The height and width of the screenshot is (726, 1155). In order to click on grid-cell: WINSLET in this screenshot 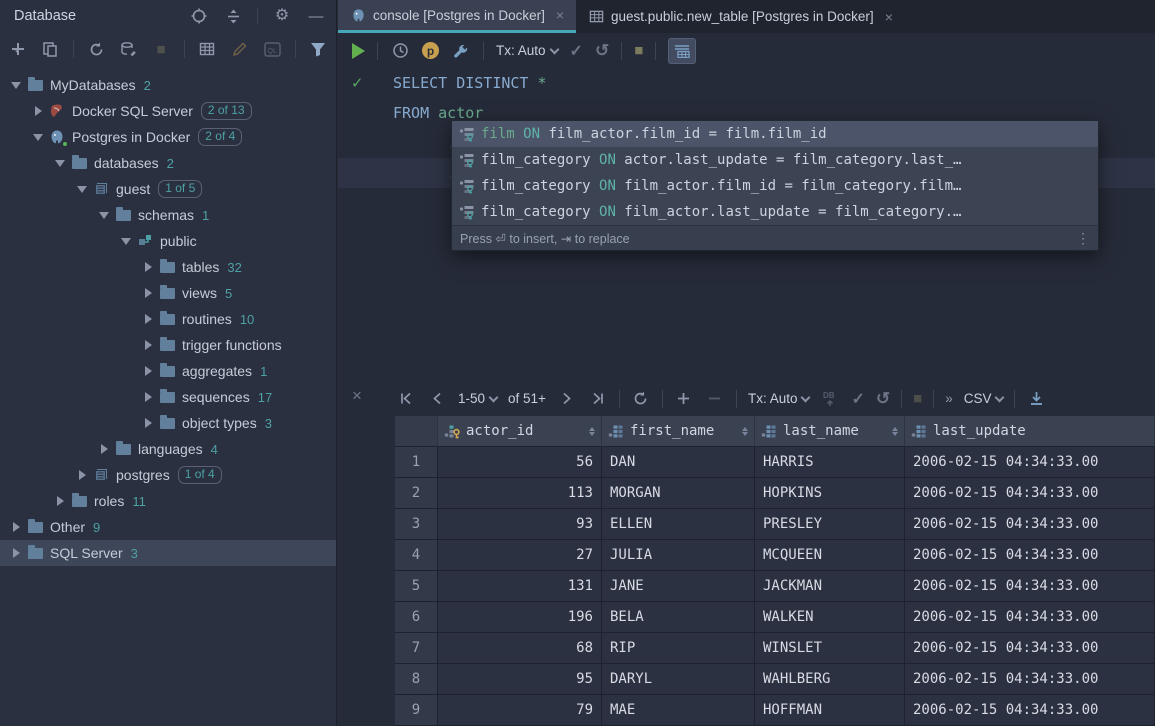, I will do `click(830, 648)`.